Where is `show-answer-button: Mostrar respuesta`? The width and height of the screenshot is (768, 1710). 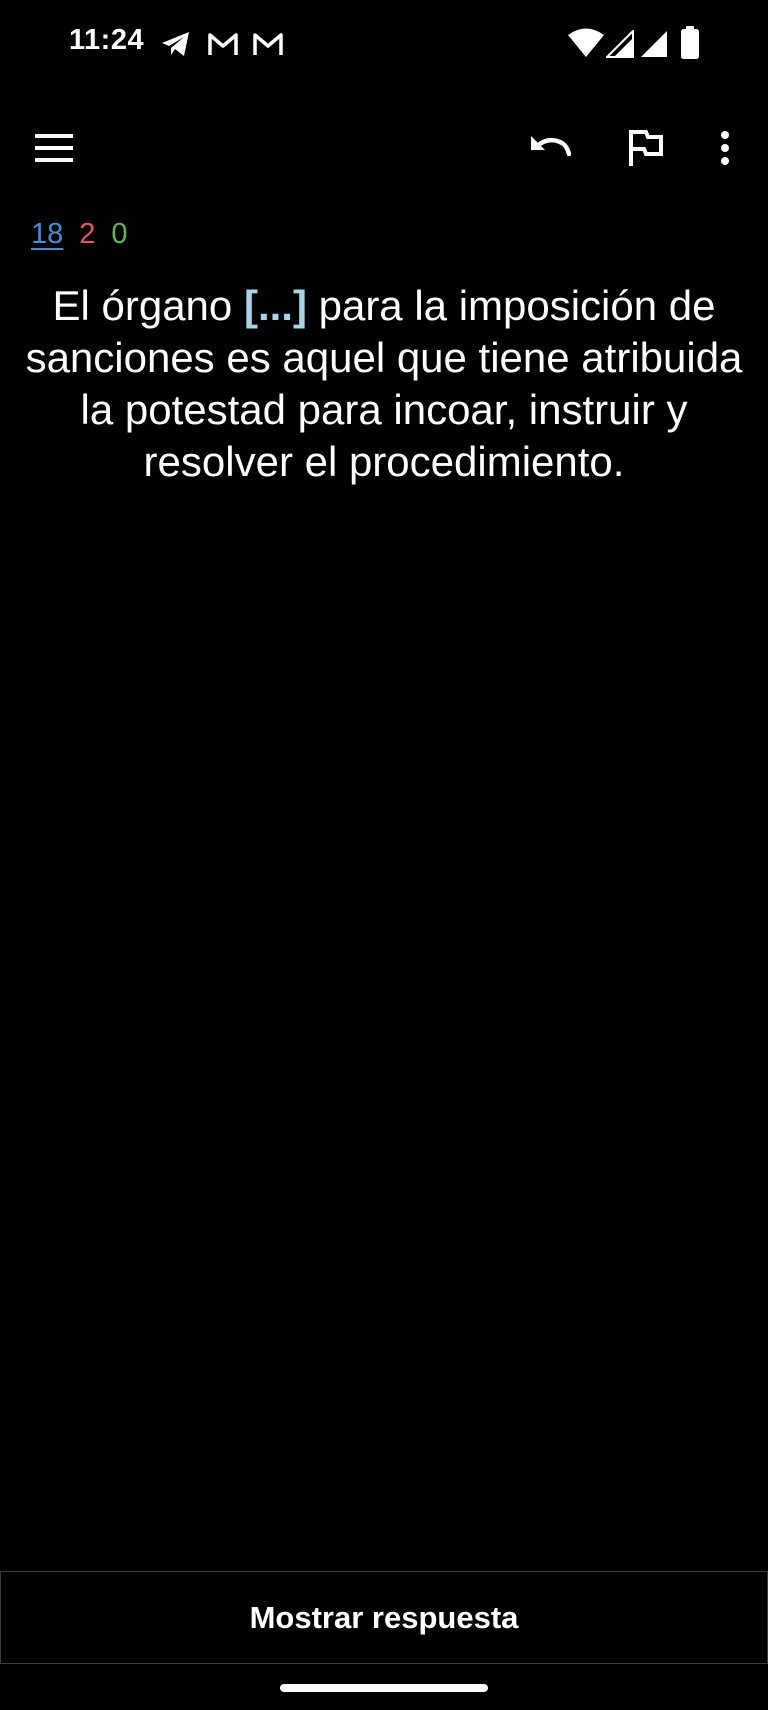
show-answer-button: Mostrar respuesta is located at coordinates (384, 1617).